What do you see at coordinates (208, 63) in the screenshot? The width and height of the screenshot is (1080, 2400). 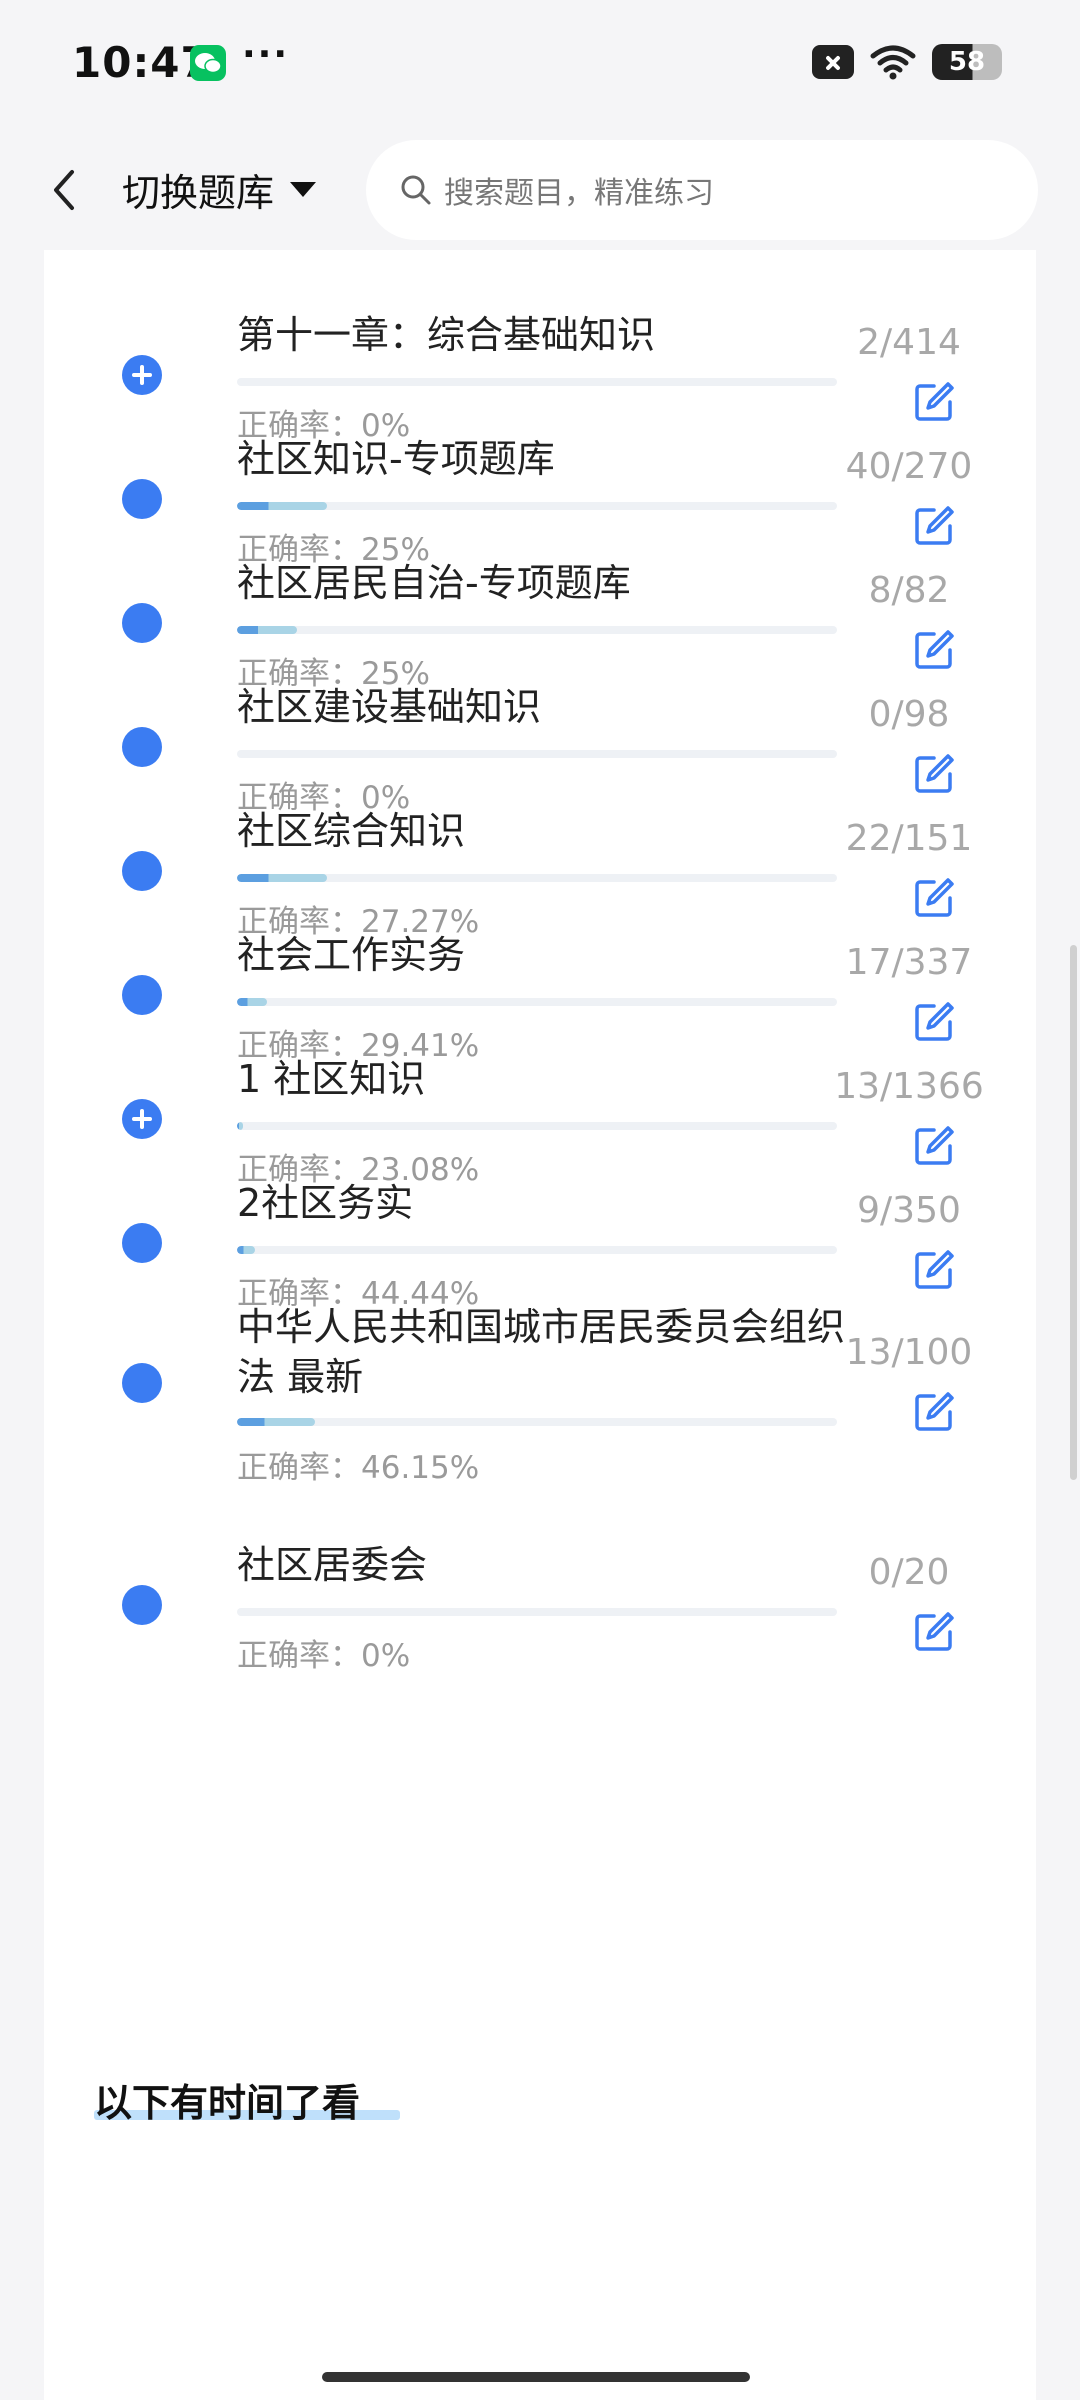 I see `wechat-icon` at bounding box center [208, 63].